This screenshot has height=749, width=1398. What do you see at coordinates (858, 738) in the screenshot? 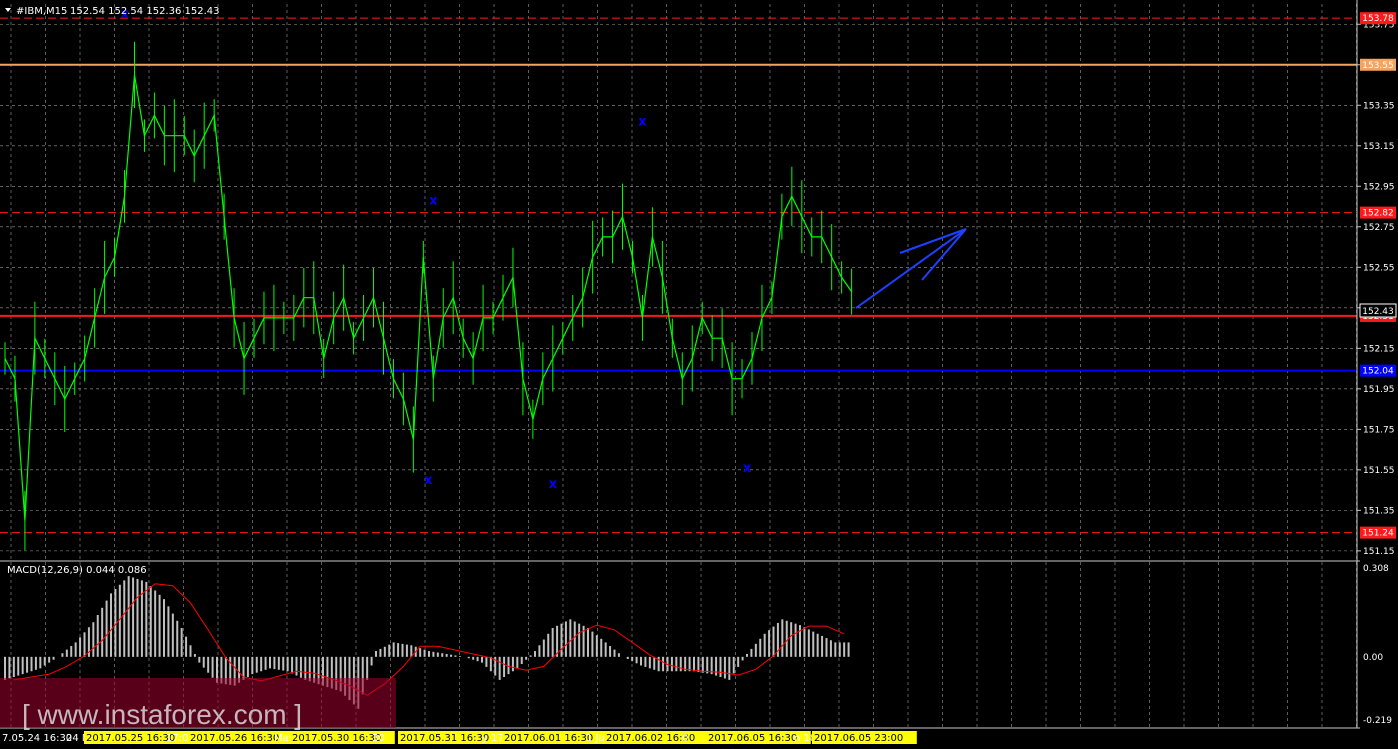
I see `time-label: 2017.06.05 23:00` at bounding box center [858, 738].